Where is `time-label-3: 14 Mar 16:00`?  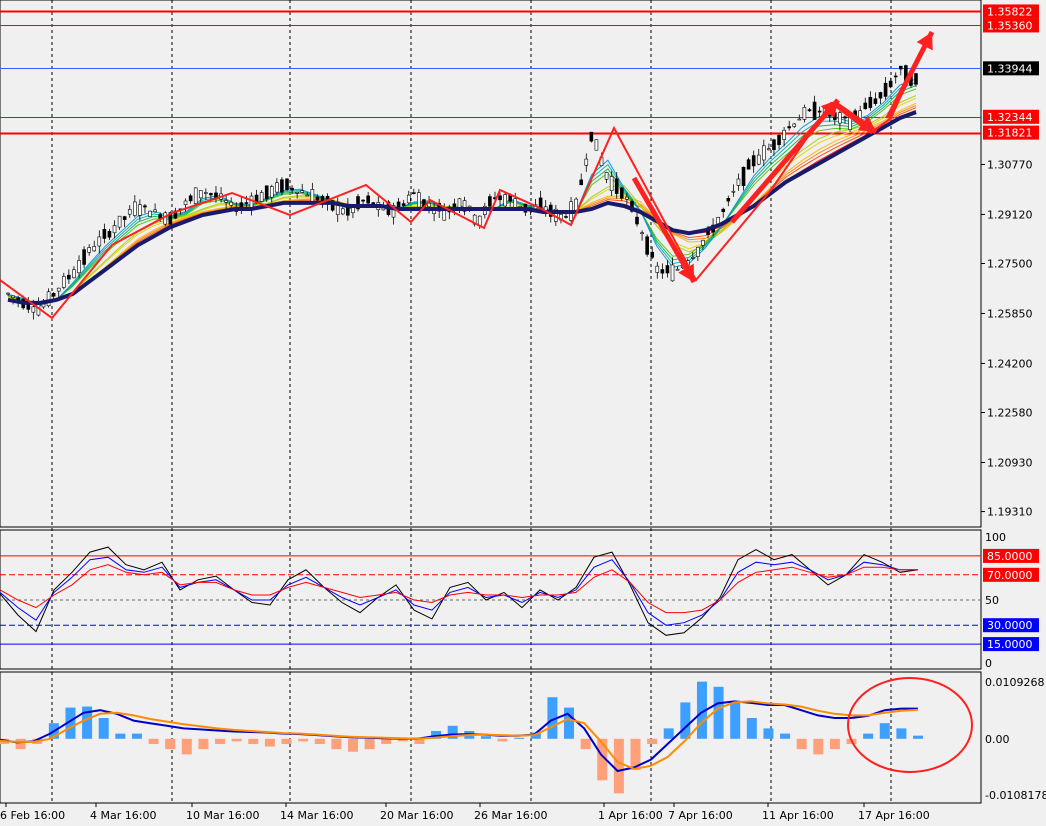 time-label-3: 14 Mar 16:00 is located at coordinates (316, 815).